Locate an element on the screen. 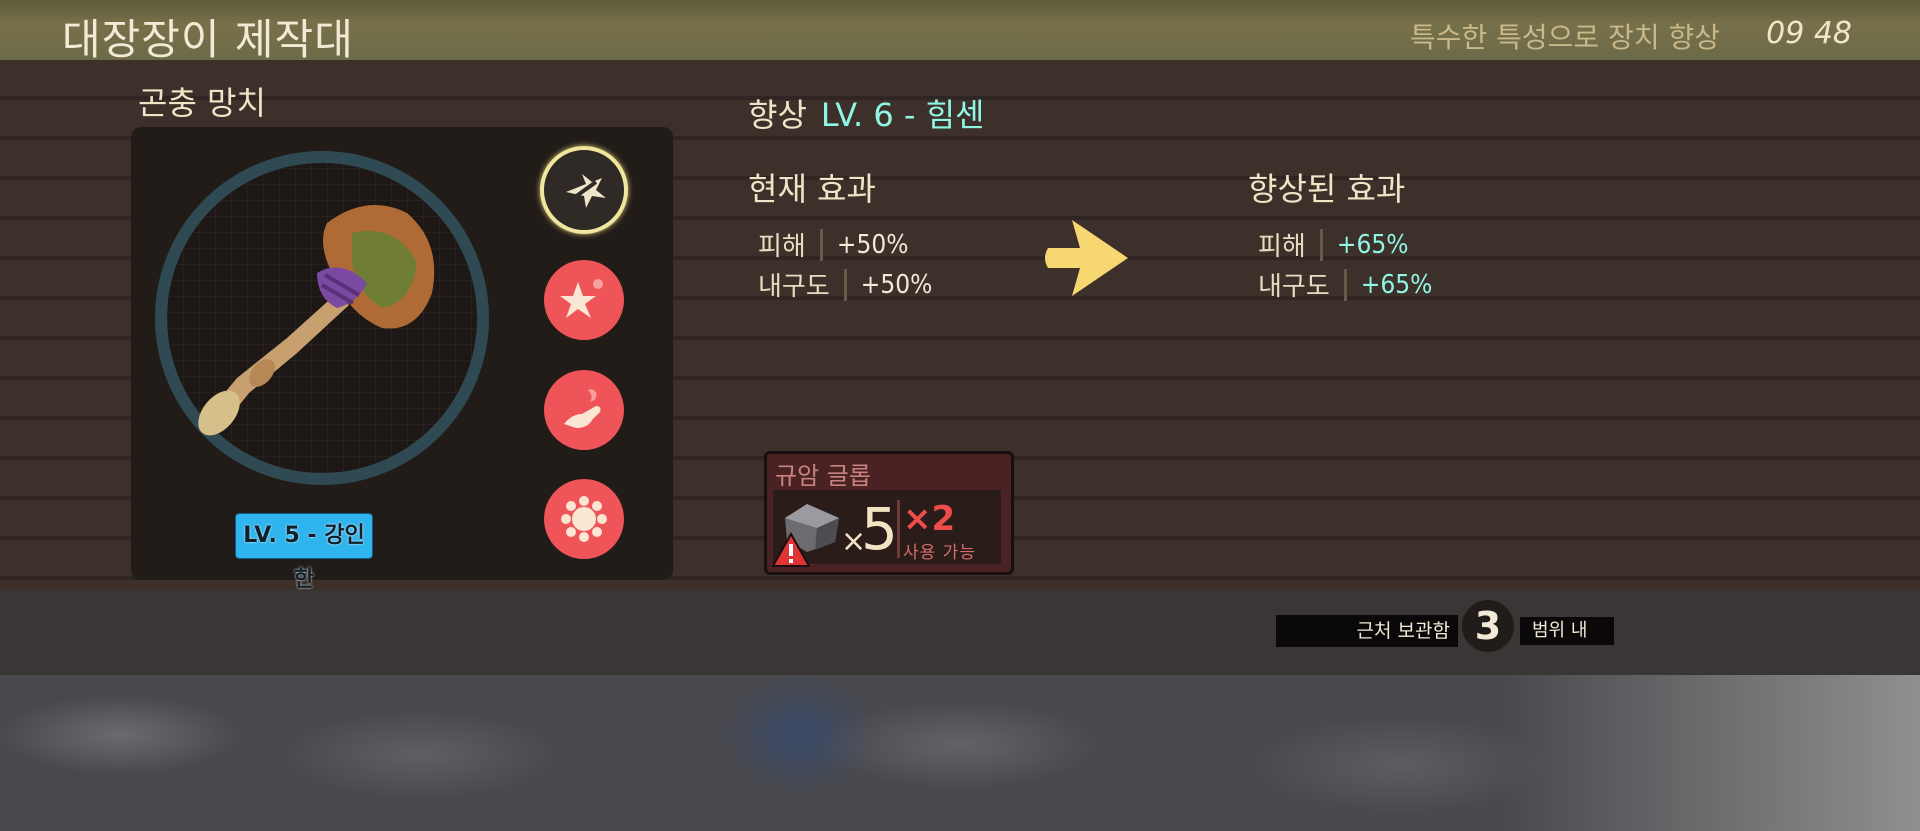 This screenshot has width=1920, height=831. modifier-button-burst is located at coordinates (584, 519).